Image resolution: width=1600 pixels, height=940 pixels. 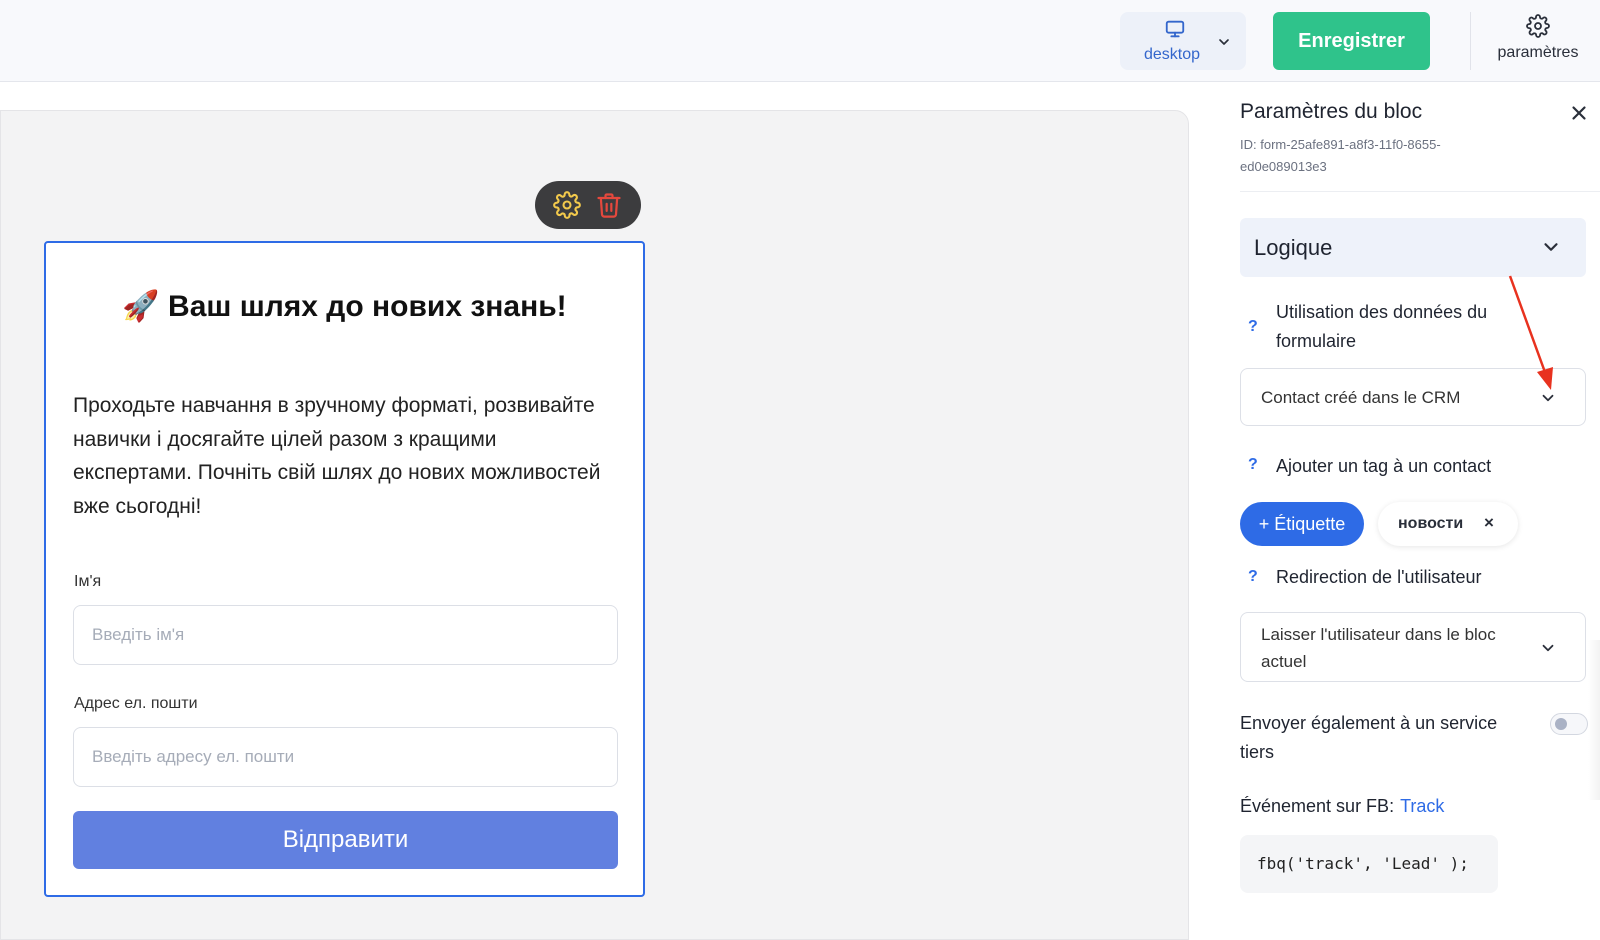 I want to click on annotation-arrow-overlay, so click(x=1530, y=332).